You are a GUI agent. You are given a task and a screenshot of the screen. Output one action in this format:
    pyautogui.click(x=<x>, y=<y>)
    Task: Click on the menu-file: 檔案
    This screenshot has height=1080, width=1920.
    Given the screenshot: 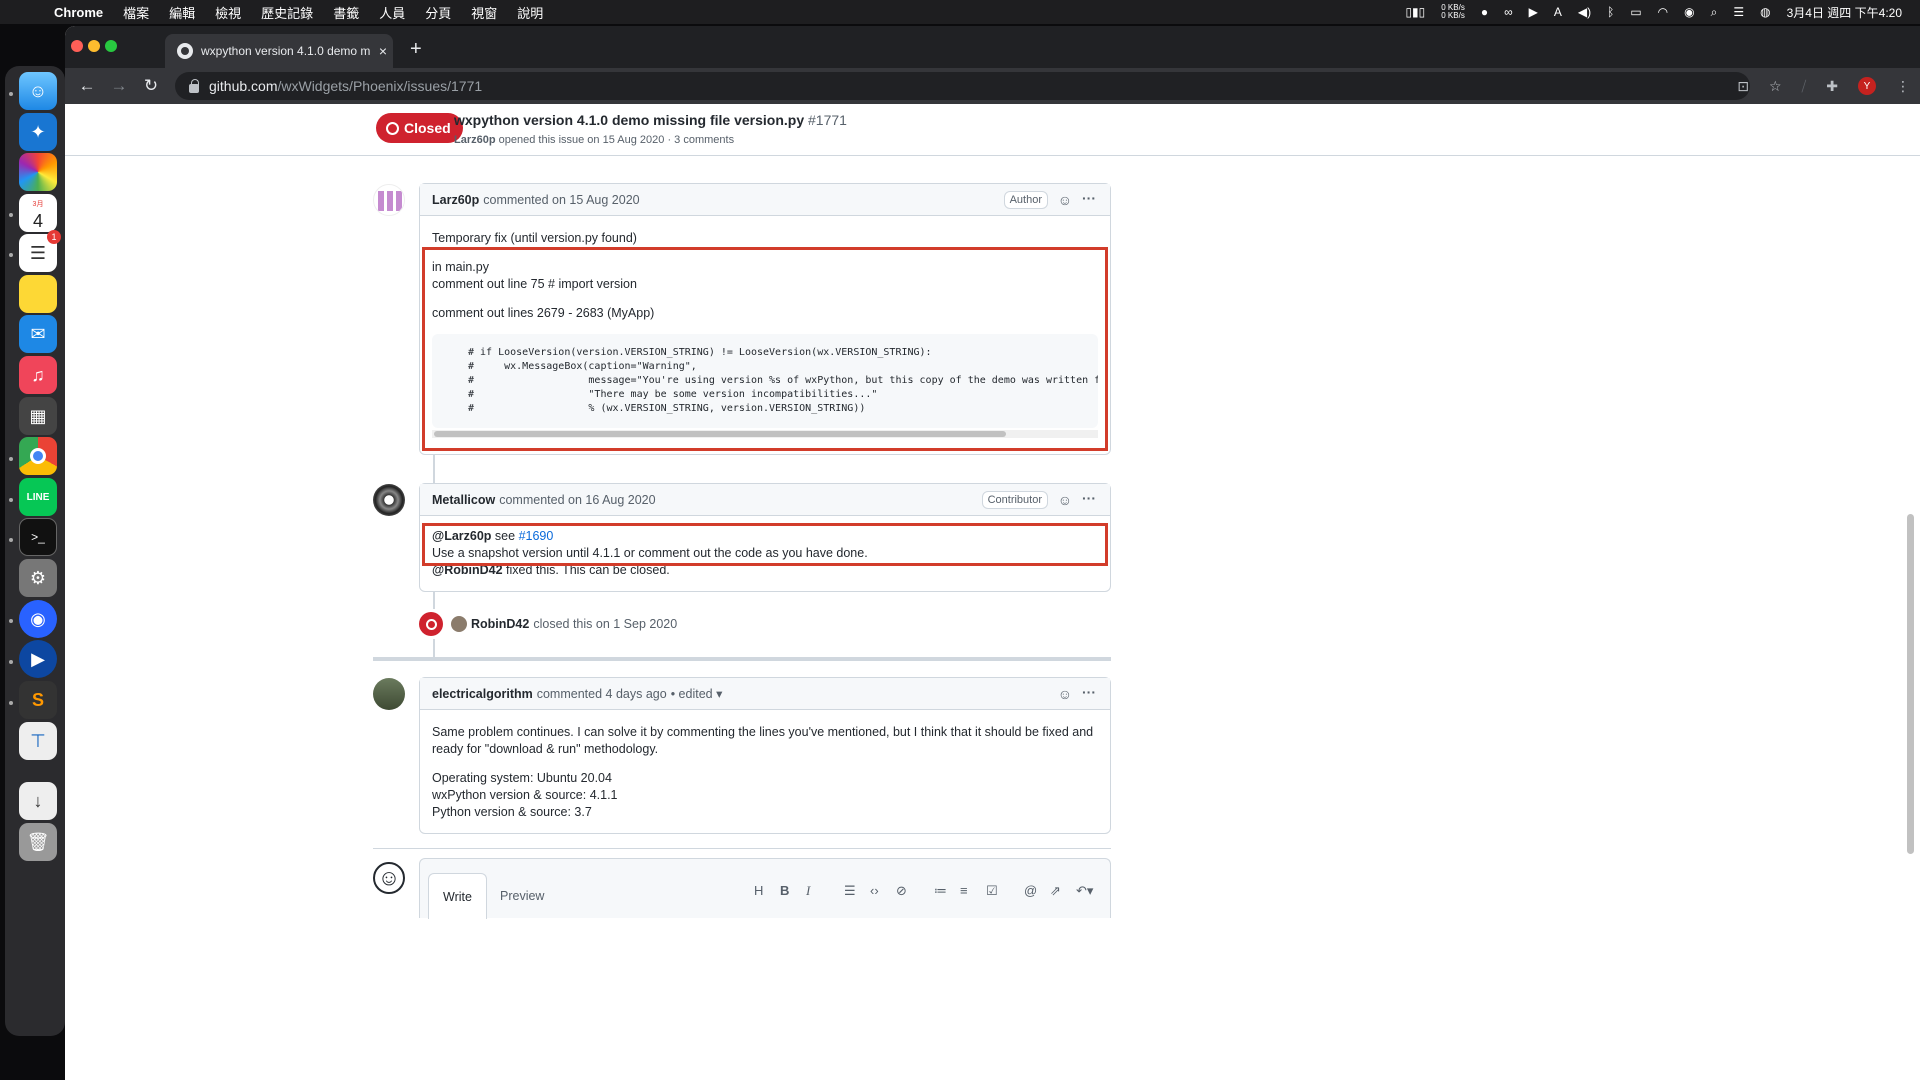 What is the action you would take?
    pyautogui.click(x=136, y=12)
    